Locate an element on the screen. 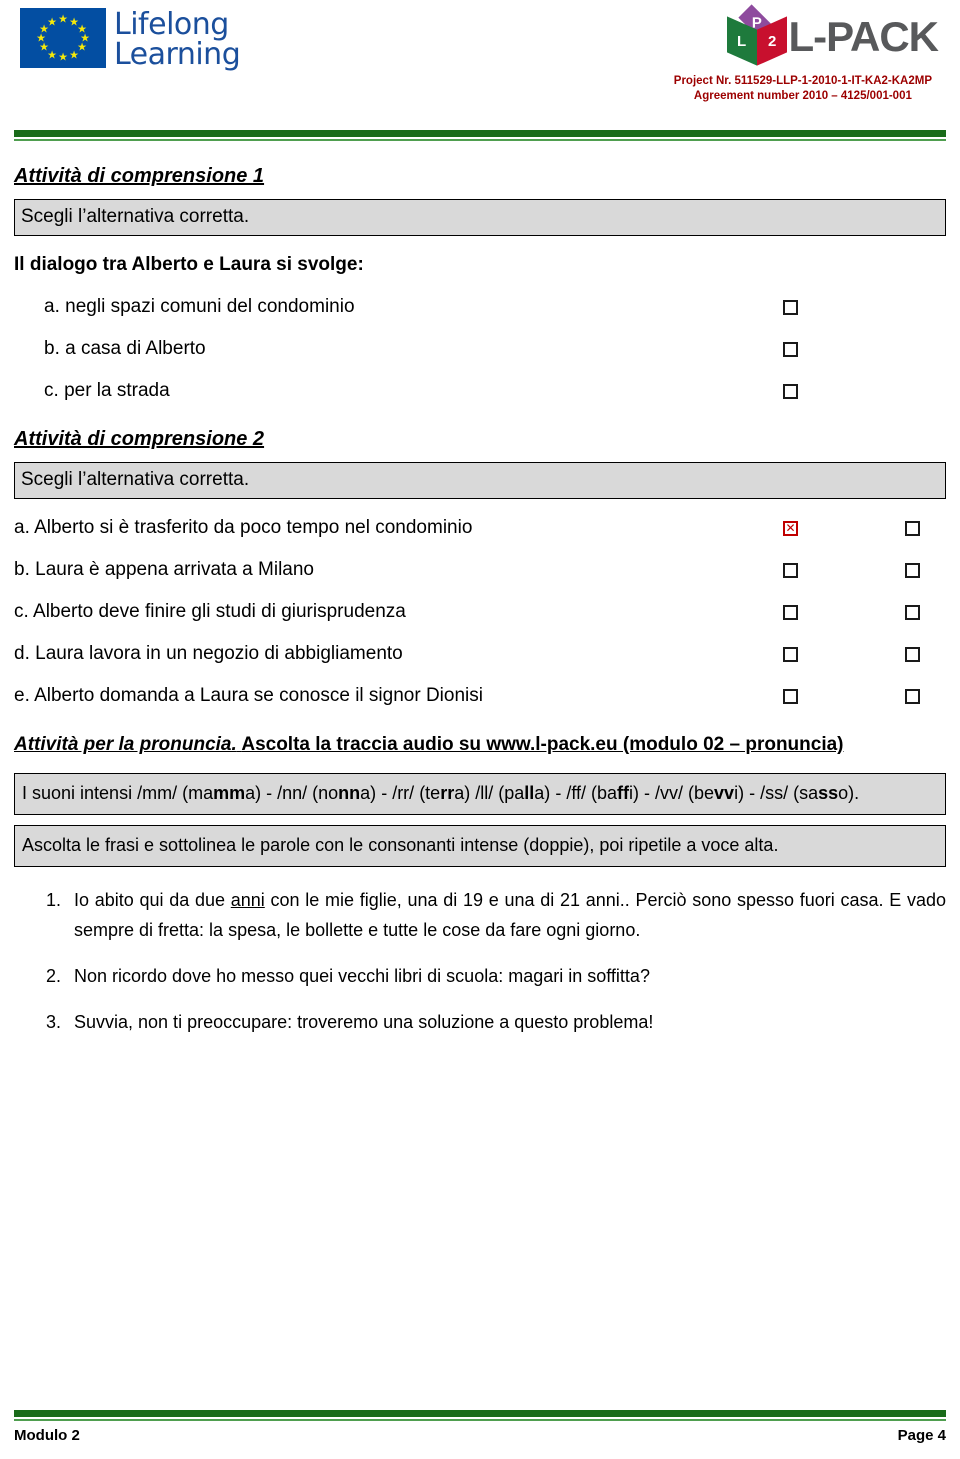 The image size is (960, 1459). example-word: (nonna) is located at coordinates (344, 793).